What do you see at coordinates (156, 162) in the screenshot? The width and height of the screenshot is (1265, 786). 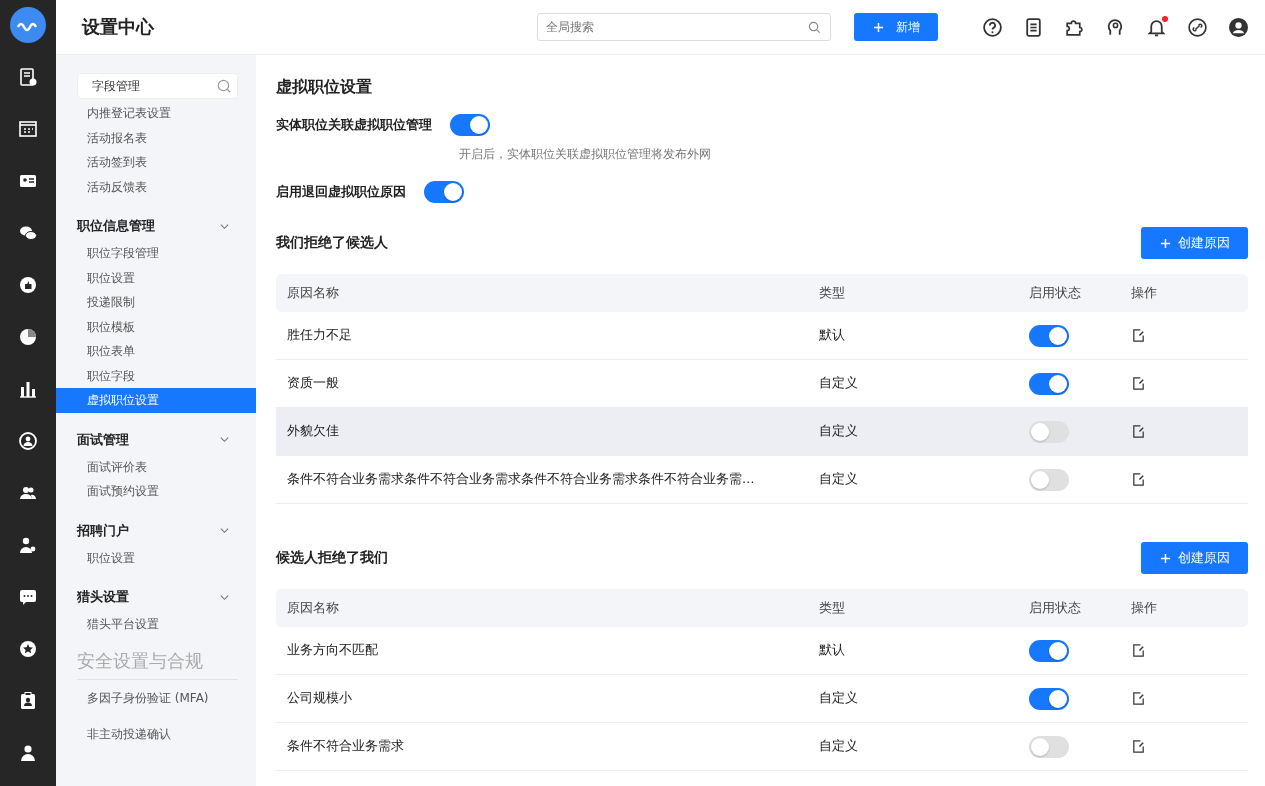 I see `sidebar-item: 活动签到表` at bounding box center [156, 162].